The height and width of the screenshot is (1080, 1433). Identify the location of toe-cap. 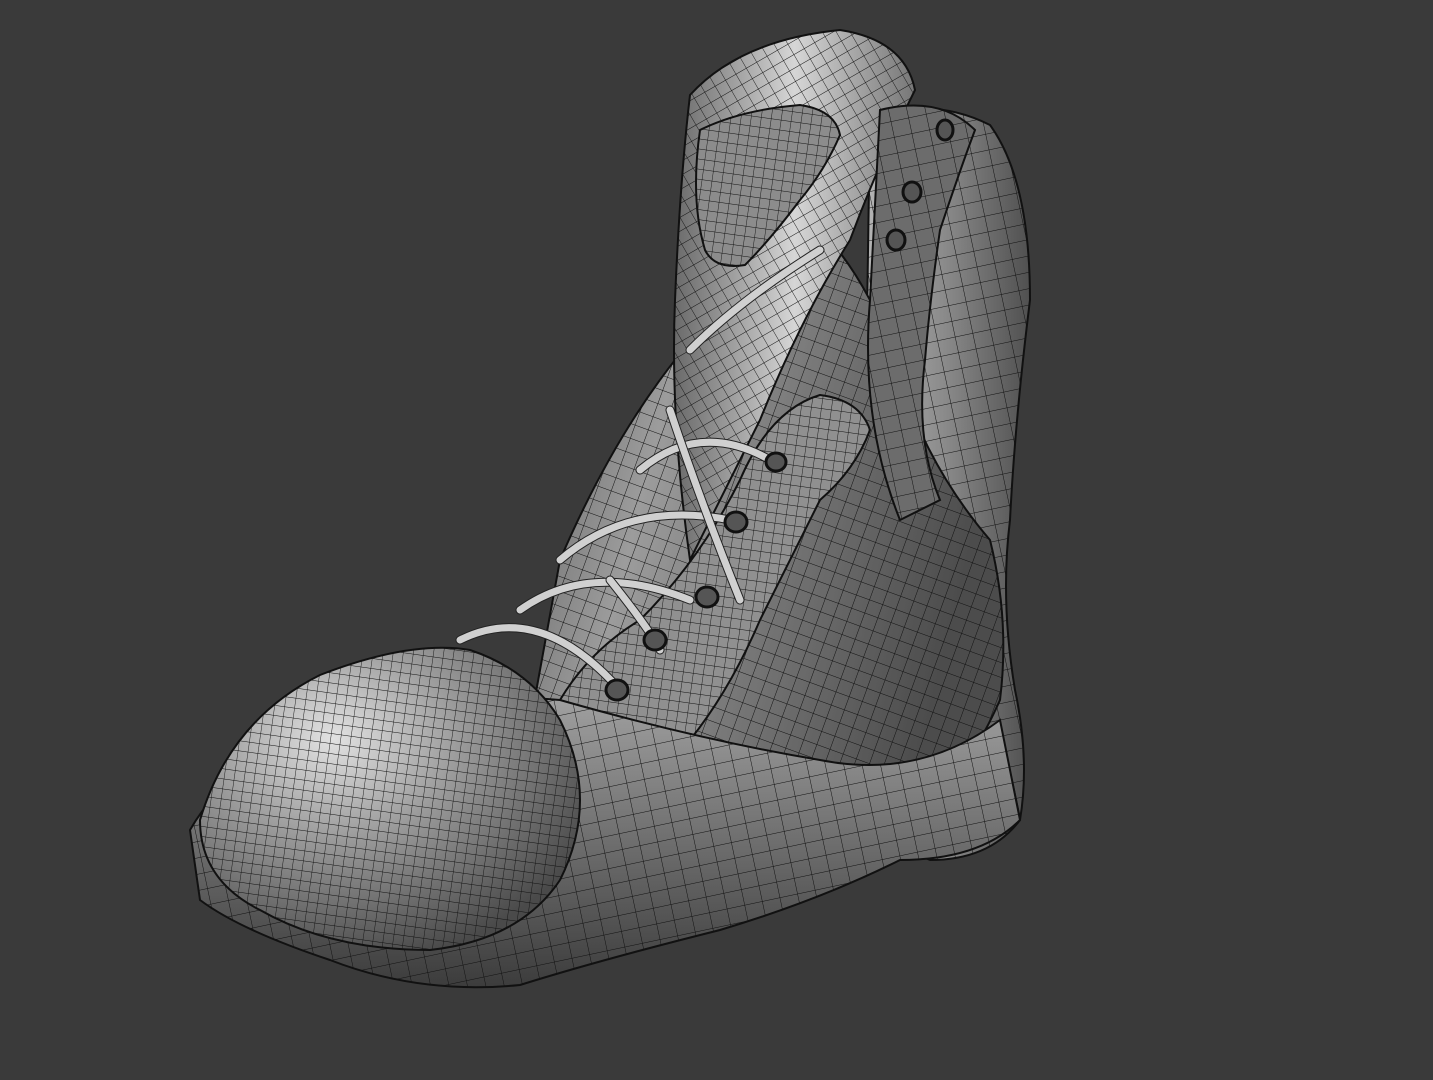
(389, 799).